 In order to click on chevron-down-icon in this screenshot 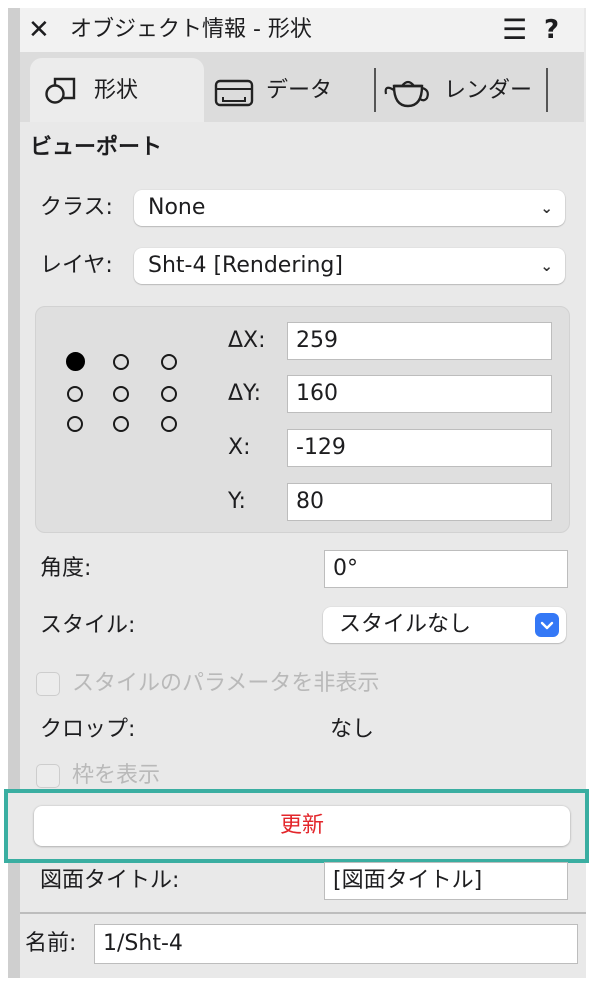, I will do `click(547, 625)`.